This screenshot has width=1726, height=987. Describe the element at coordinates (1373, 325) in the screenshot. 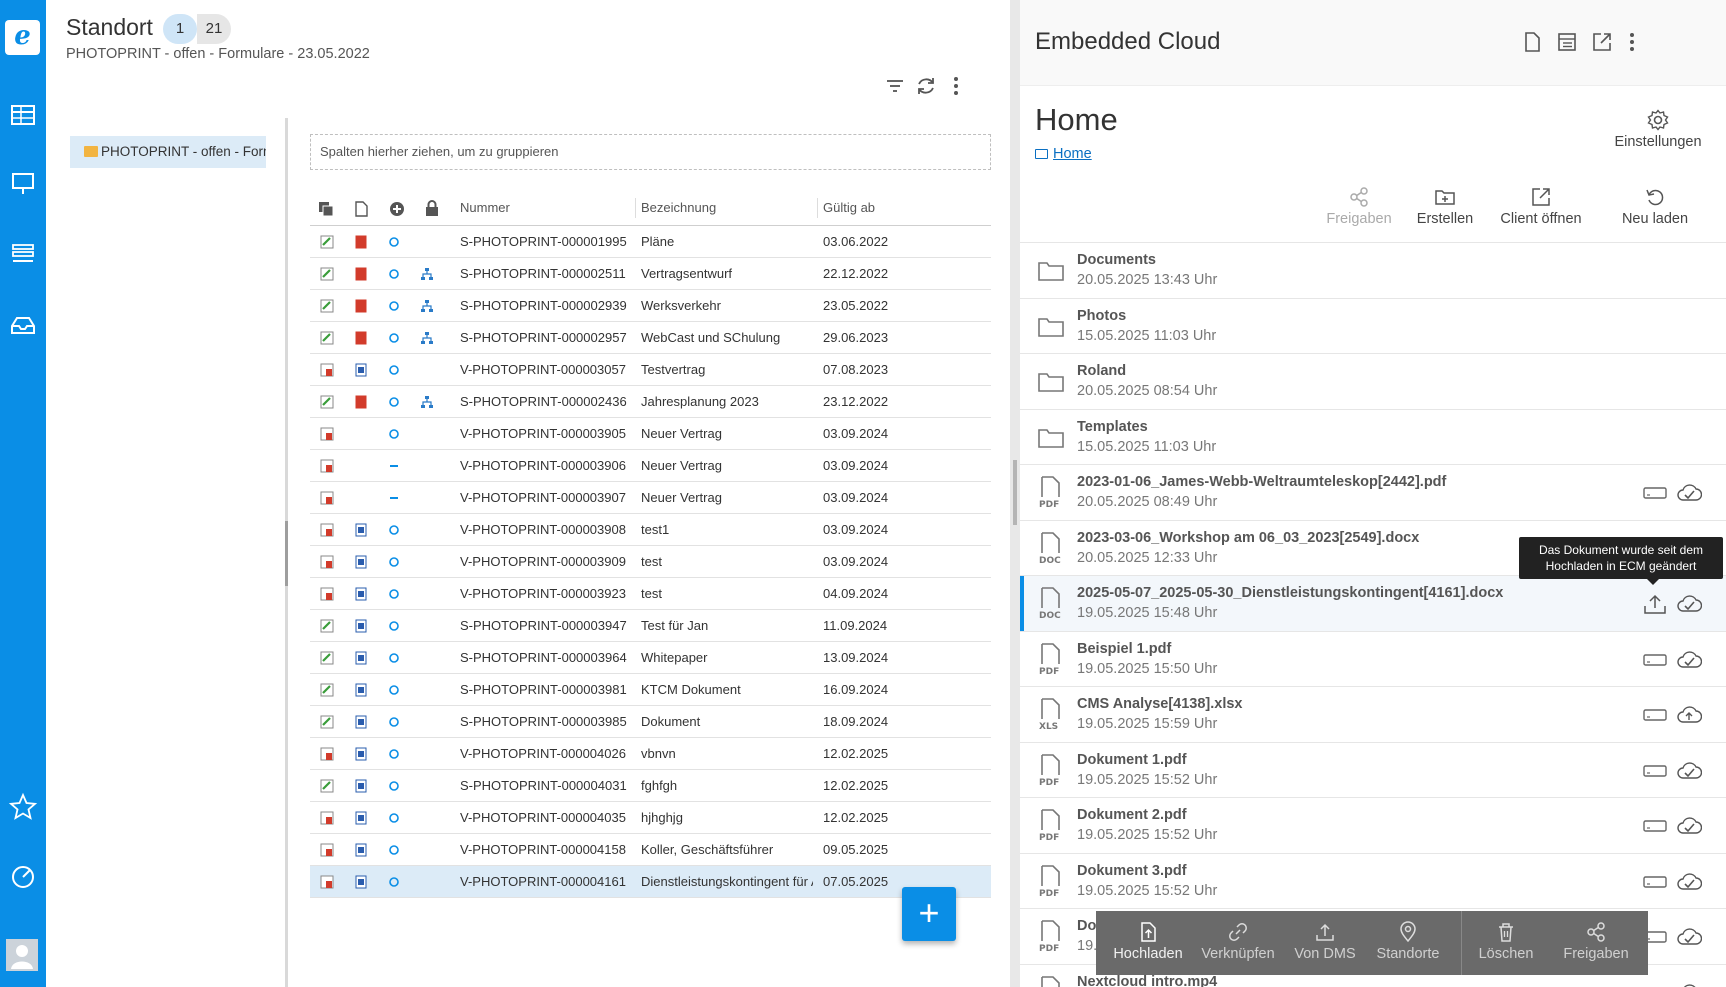

I see `file-row: Photos 15.05.2025 11:03 Uhr` at that location.